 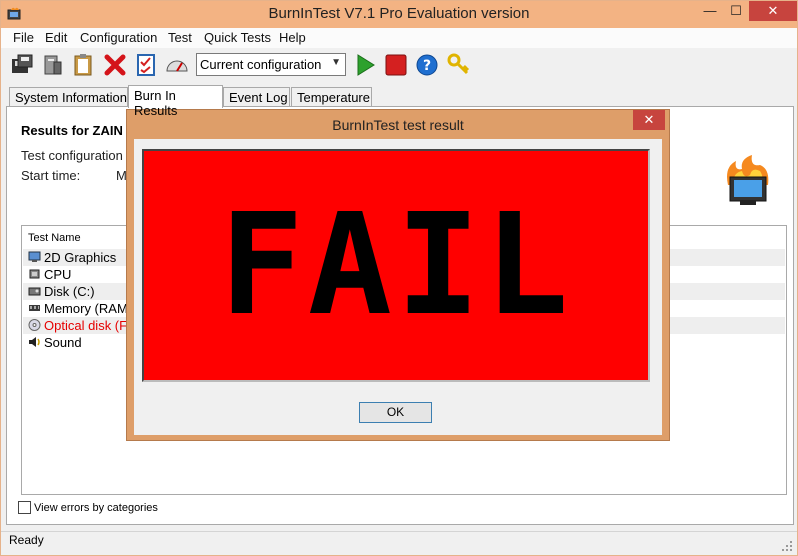 I want to click on view-errors-checkbox-label: View errors by categories, so click(x=96, y=508).